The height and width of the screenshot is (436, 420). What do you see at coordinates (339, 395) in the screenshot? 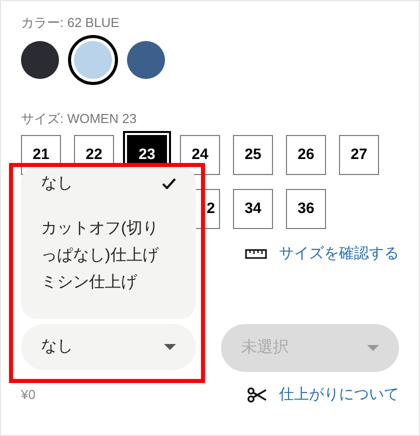
I see `finishing-link: 仕上がりについて` at bounding box center [339, 395].